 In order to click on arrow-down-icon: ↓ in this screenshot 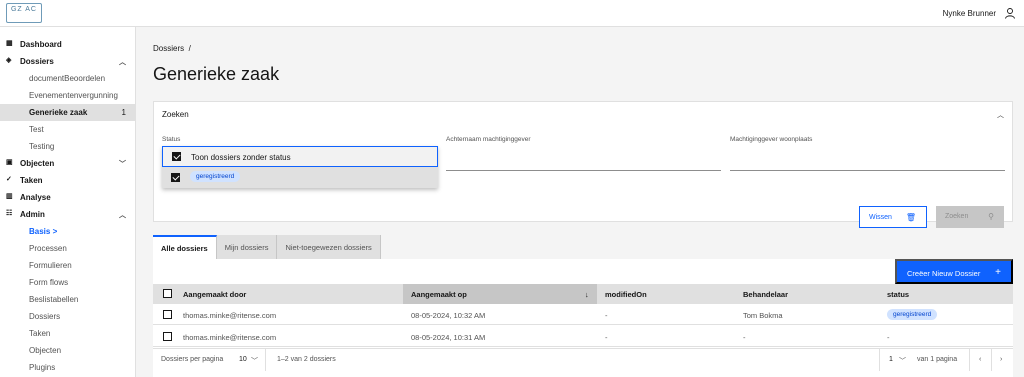, I will do `click(587, 294)`.